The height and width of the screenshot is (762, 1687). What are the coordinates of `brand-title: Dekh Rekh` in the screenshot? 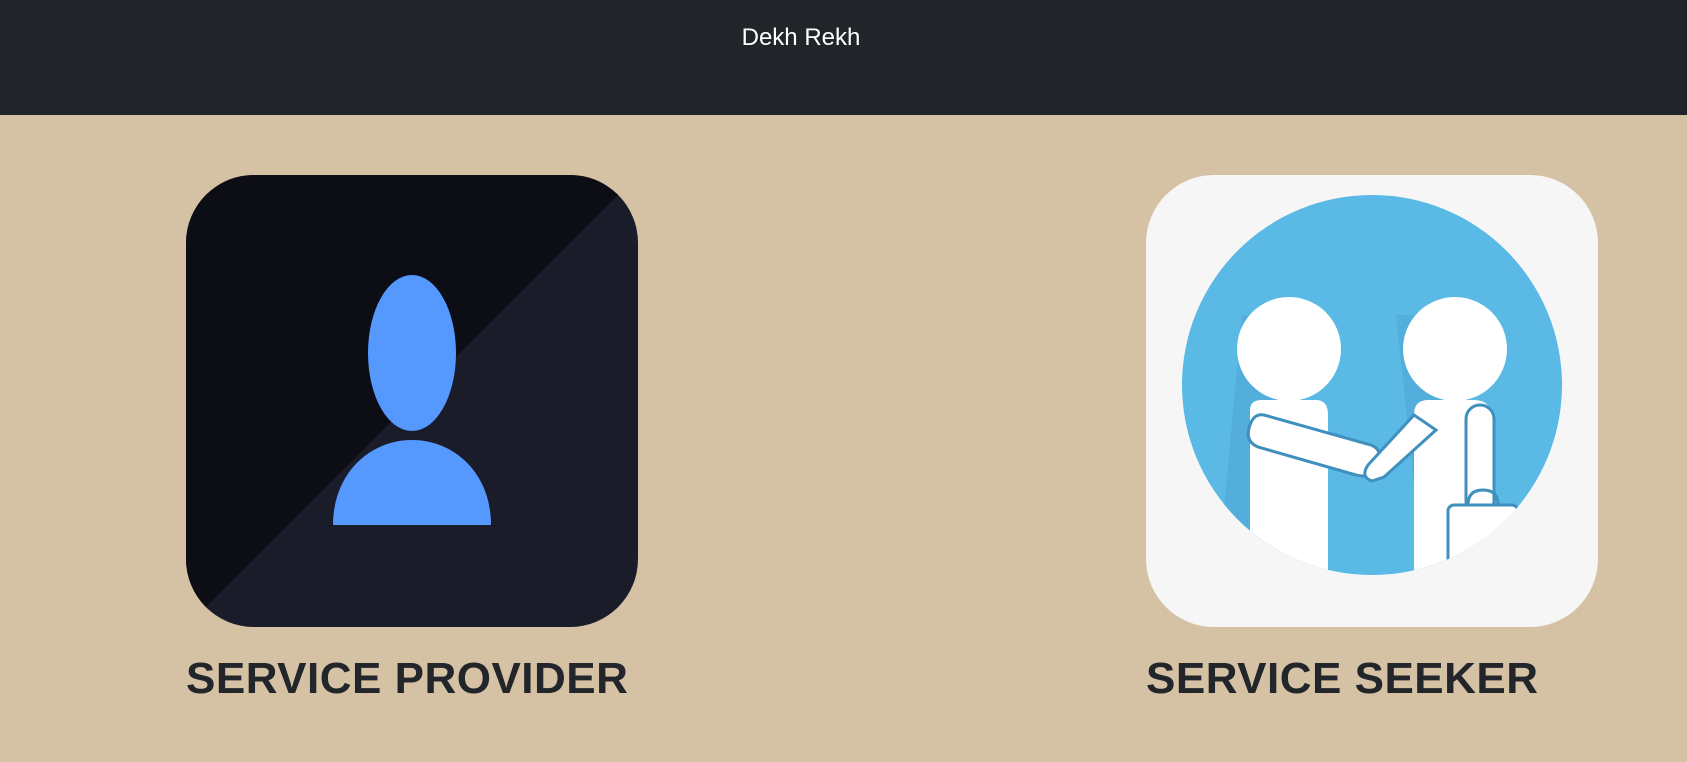 It's located at (801, 38).